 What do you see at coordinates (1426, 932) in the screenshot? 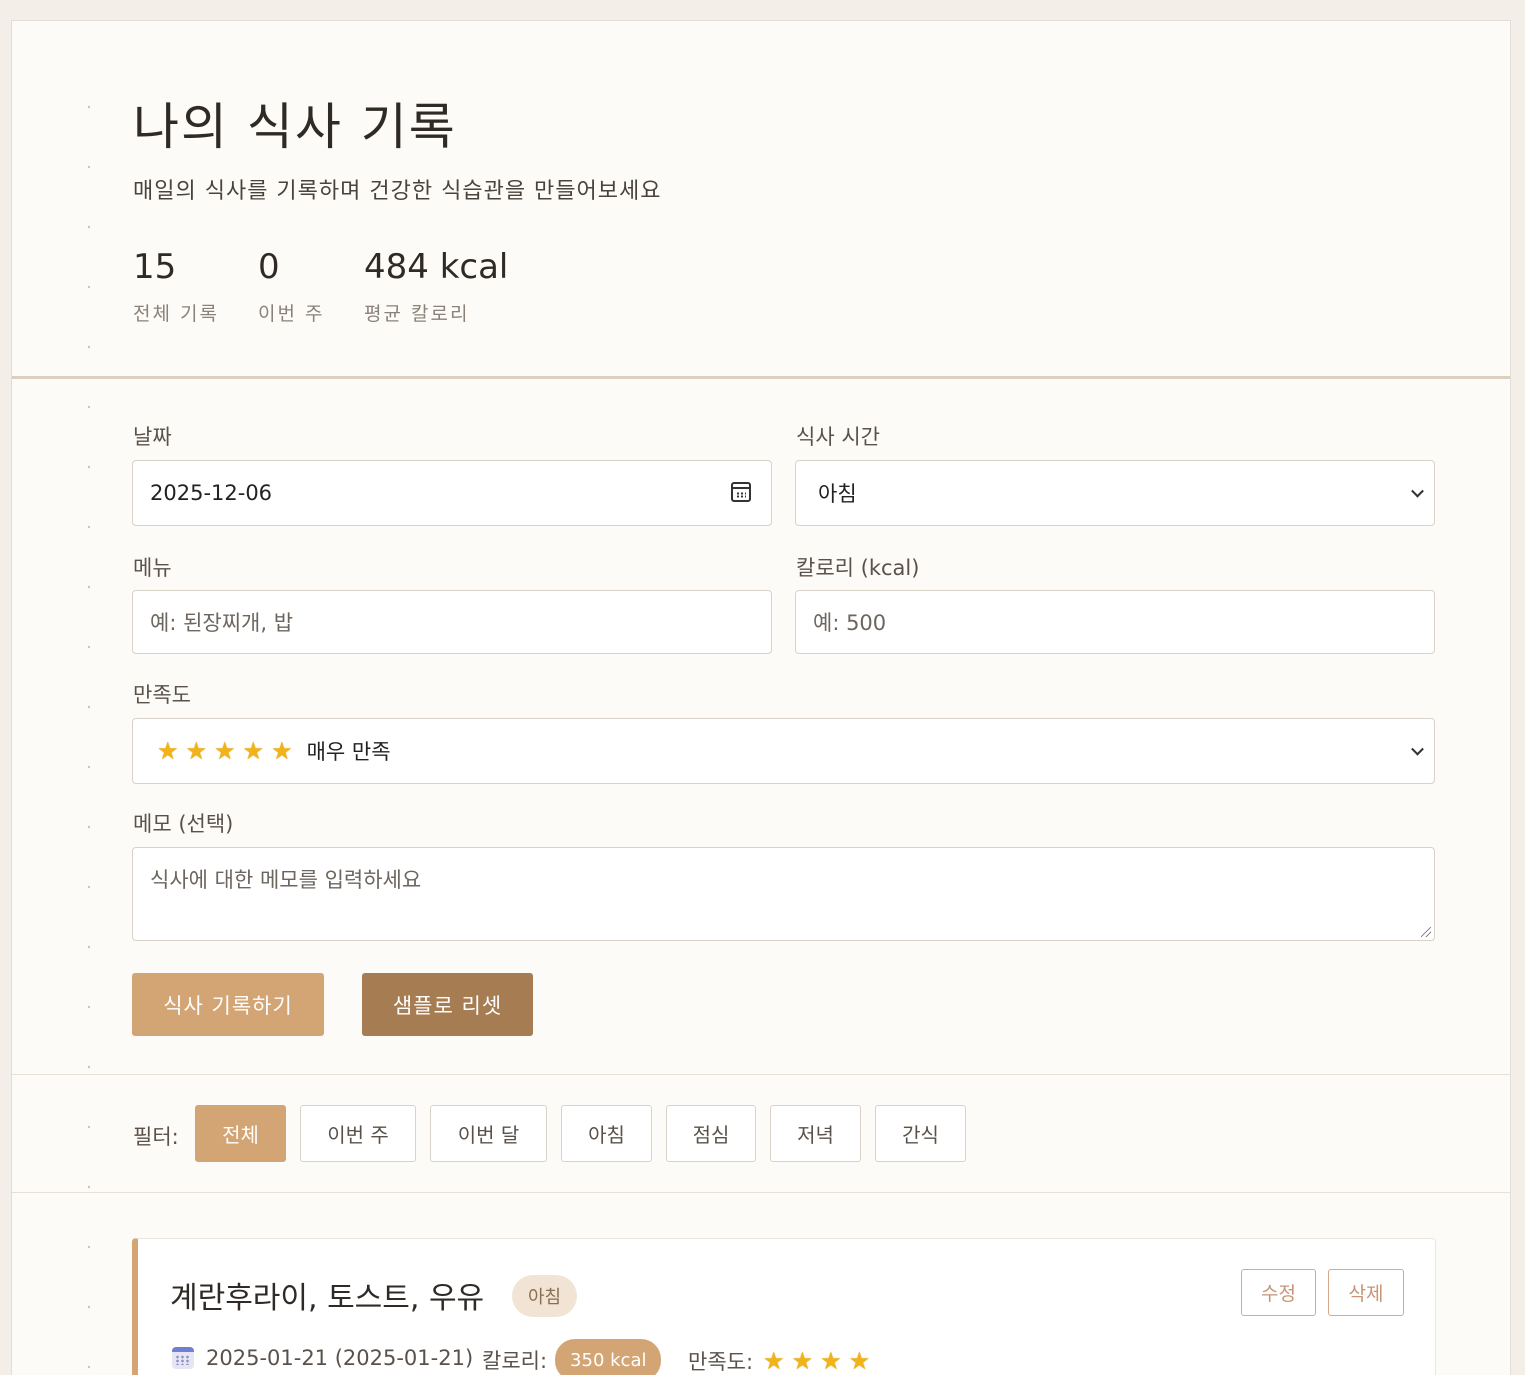
I see `resize-handle-icon` at bounding box center [1426, 932].